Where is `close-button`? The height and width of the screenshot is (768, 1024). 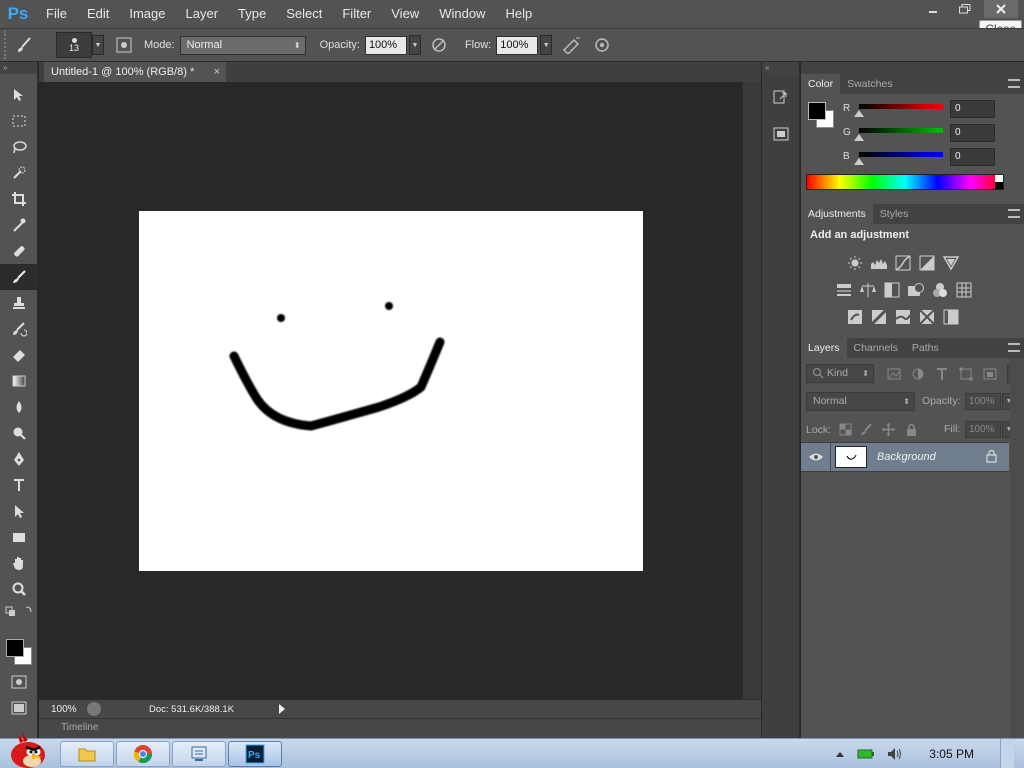 close-button is located at coordinates (1001, 9).